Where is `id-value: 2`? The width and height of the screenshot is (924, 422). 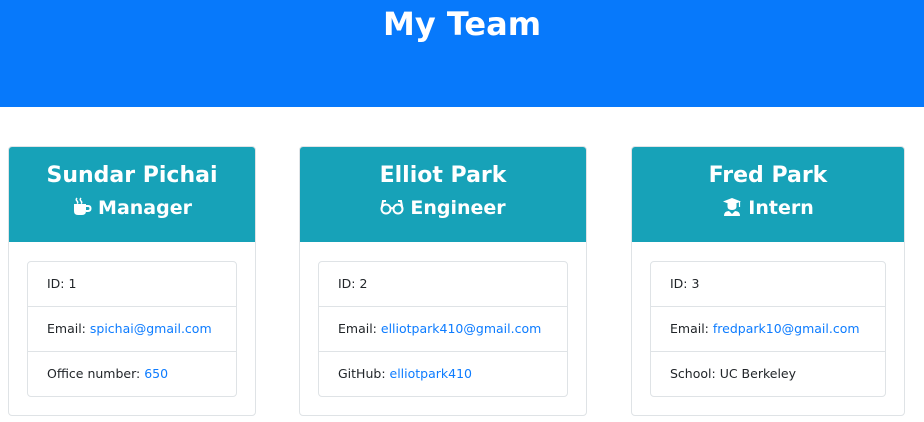 id-value: 2 is located at coordinates (363, 283).